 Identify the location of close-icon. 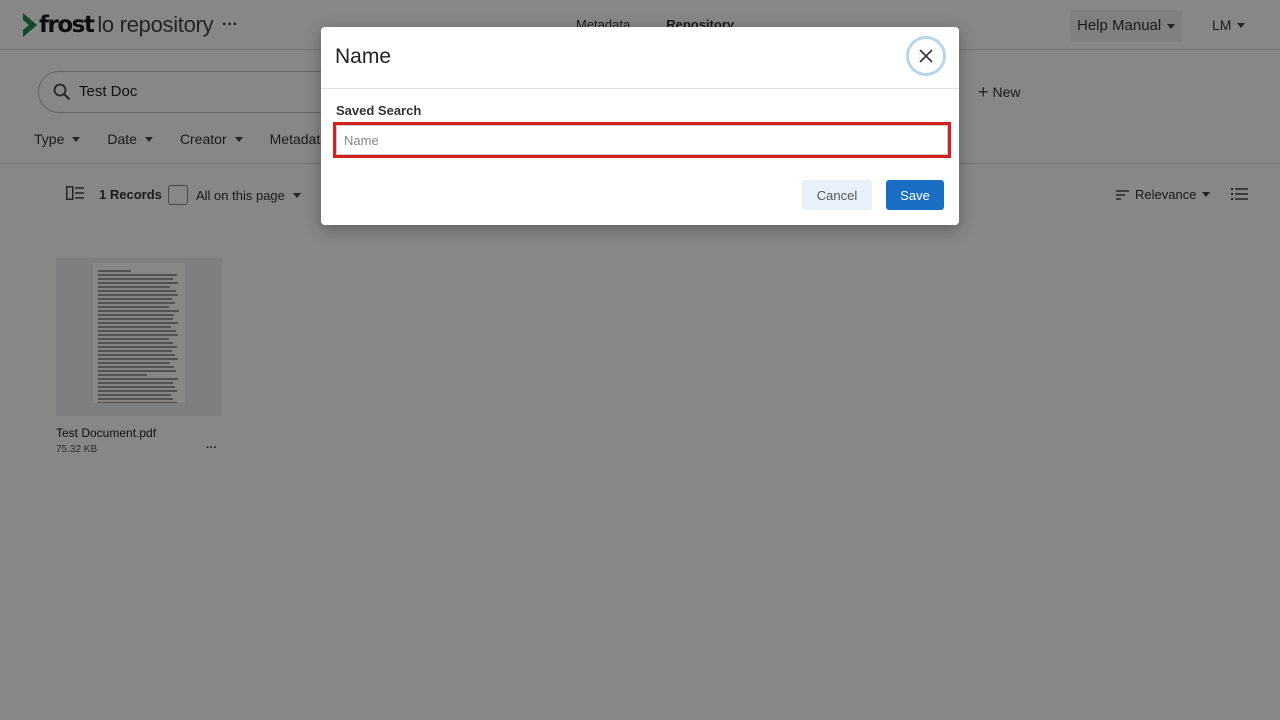
(926, 56).